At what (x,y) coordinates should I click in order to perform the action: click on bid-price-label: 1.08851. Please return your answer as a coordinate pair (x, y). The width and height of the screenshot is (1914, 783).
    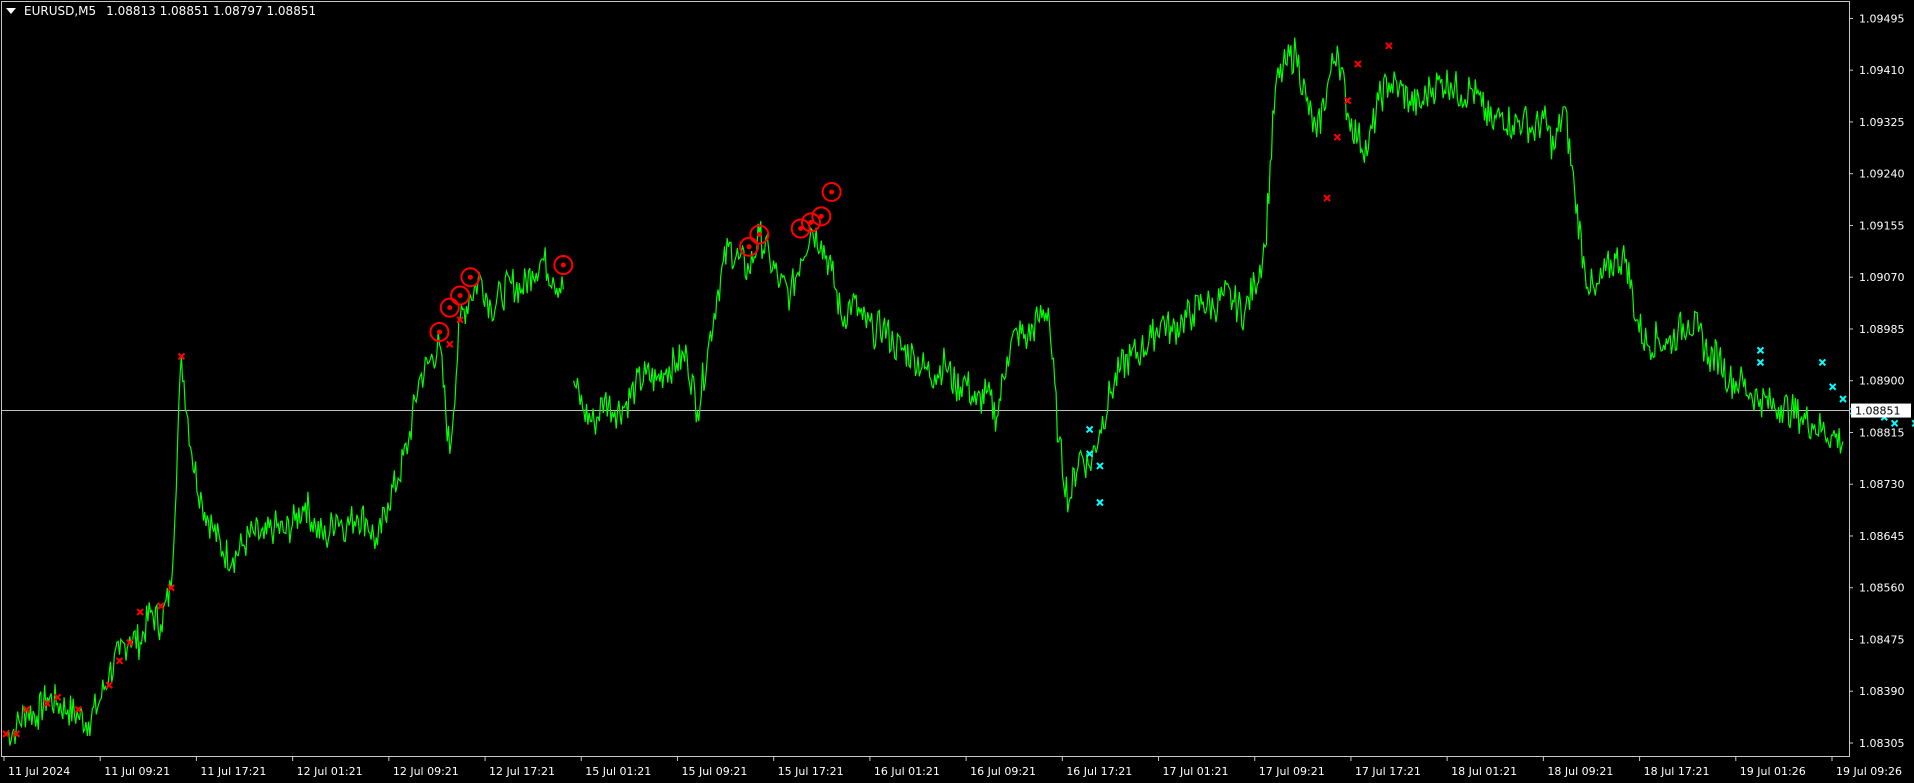
    Looking at the image, I should click on (1878, 411).